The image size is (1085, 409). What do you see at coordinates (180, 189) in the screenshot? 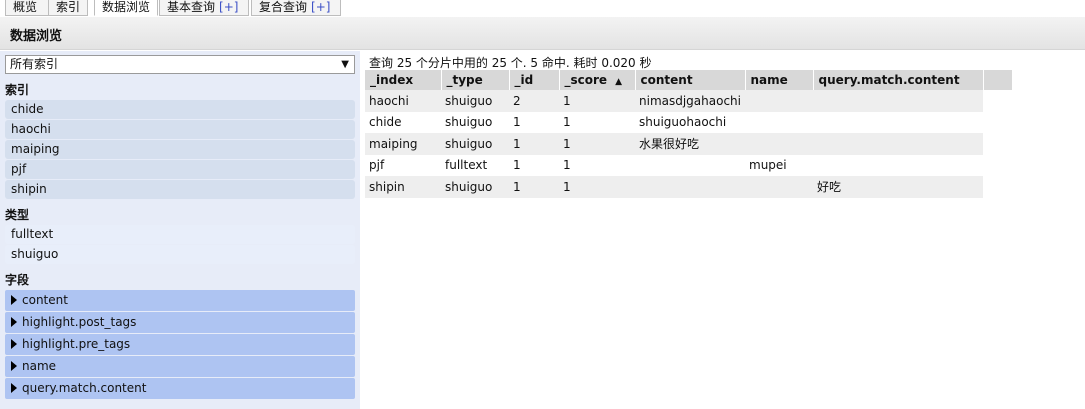
I see `index-item-shipin: shipin` at bounding box center [180, 189].